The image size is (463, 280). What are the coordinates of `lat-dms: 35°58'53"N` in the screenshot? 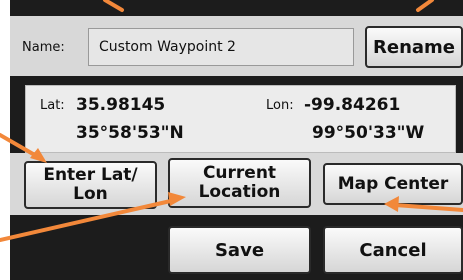 It's located at (130, 133).